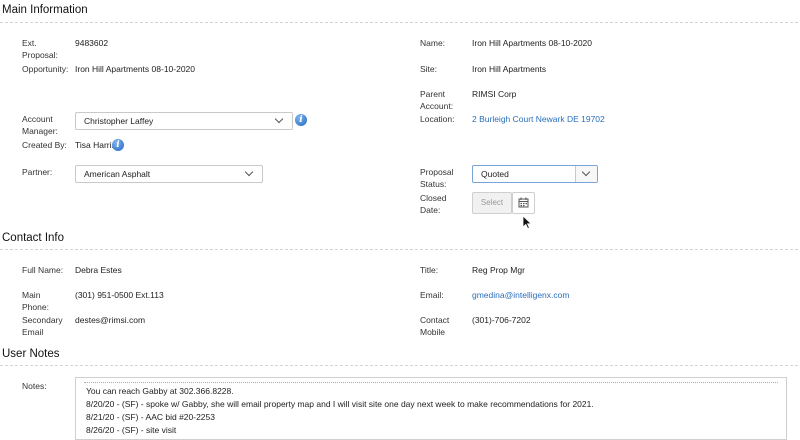 The image size is (800, 440). Describe the element at coordinates (119, 121) in the screenshot. I see `account-manager-value: Christopher Laffey` at that location.